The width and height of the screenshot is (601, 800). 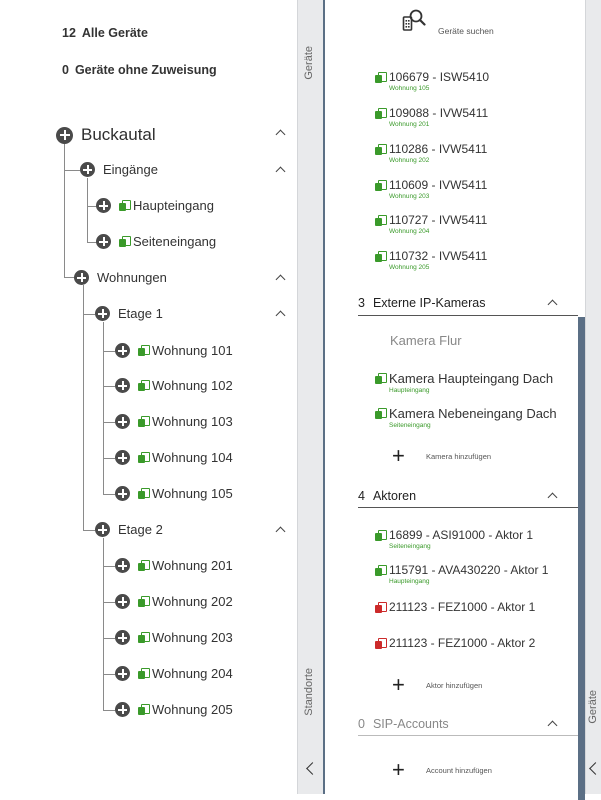 I want to click on camera-unassigned: Kamera Flur, so click(x=426, y=340).